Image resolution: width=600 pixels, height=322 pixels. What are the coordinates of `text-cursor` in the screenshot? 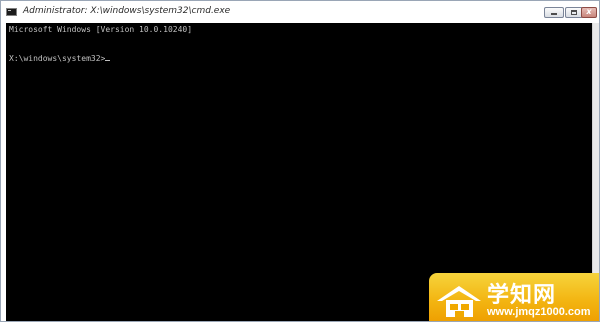 It's located at (108, 60).